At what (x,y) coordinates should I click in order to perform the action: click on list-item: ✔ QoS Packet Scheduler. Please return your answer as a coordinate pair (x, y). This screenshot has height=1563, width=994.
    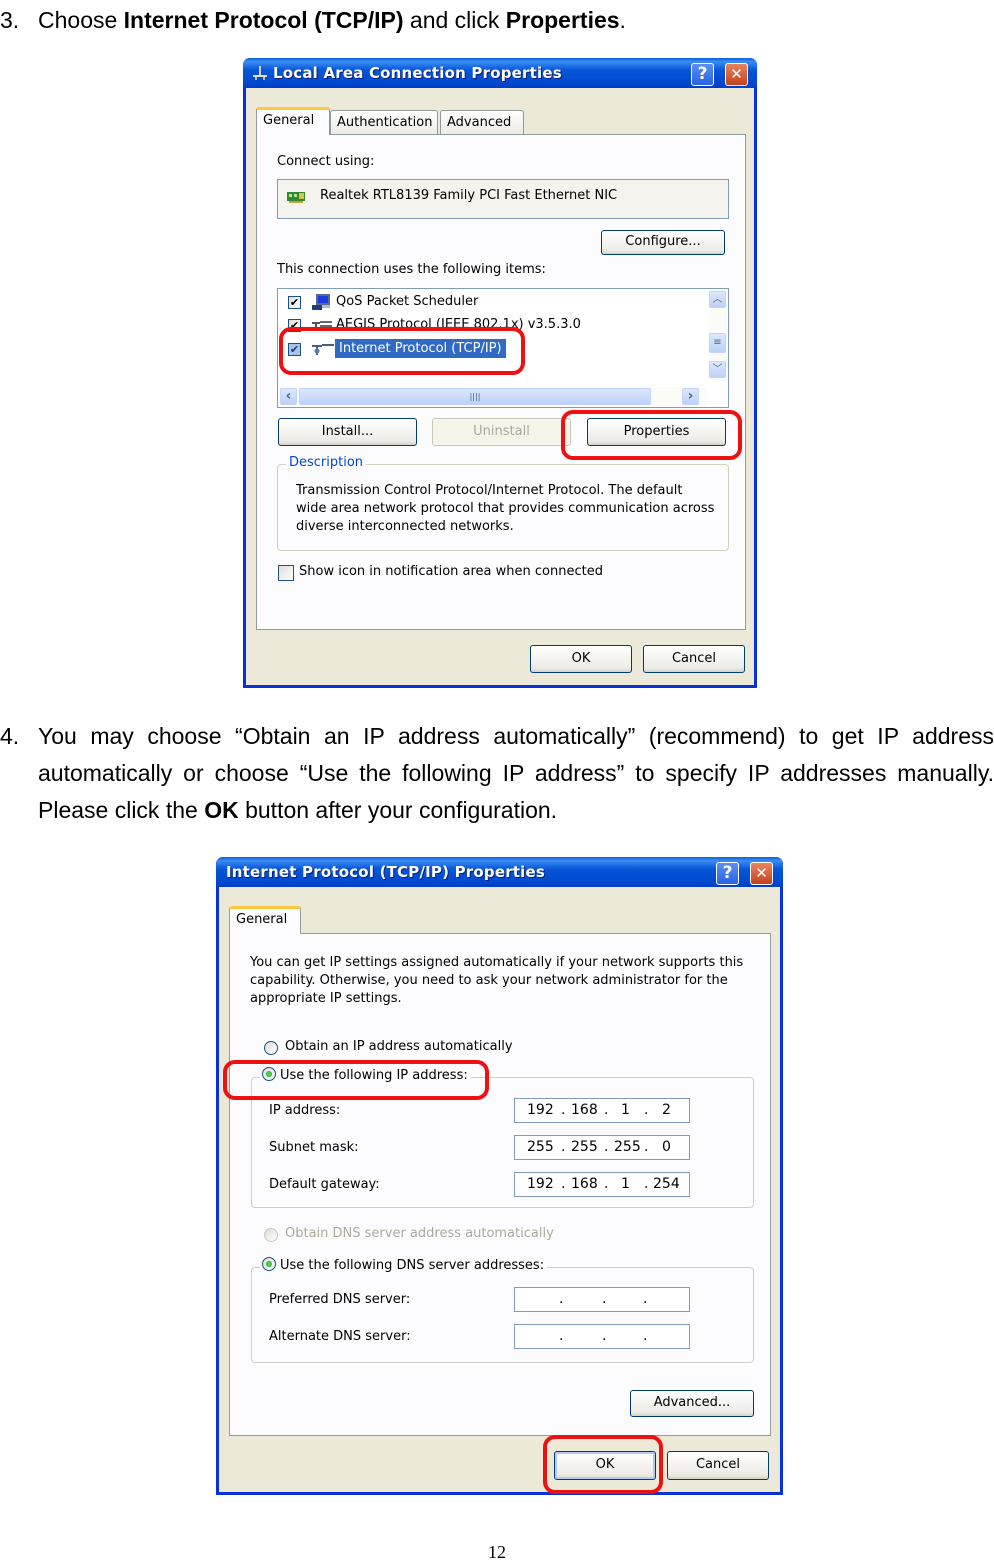
    Looking at the image, I should click on (488, 303).